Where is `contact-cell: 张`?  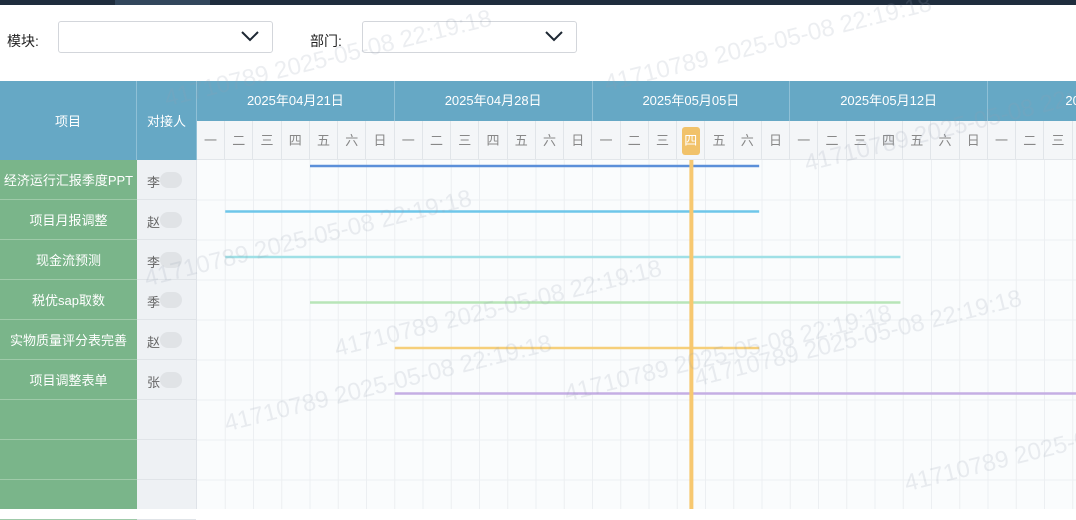
contact-cell: 张 is located at coordinates (166, 380).